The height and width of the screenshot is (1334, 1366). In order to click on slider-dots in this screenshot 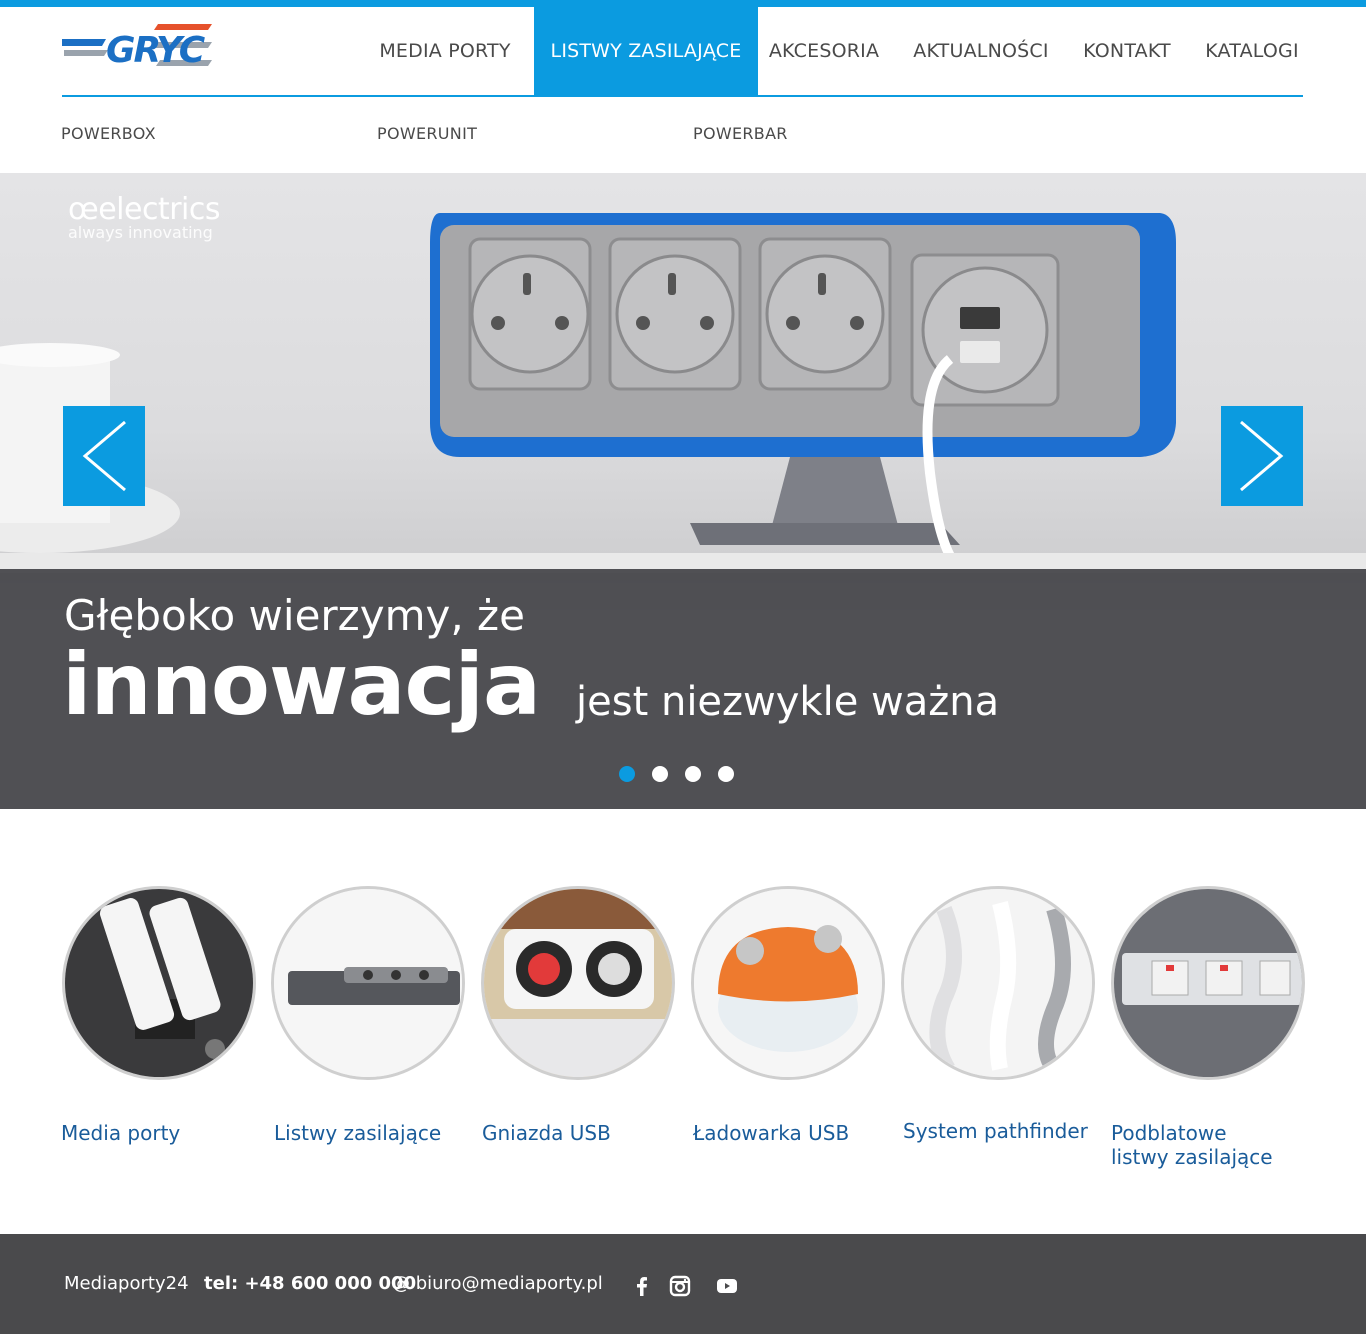, I will do `click(676, 774)`.